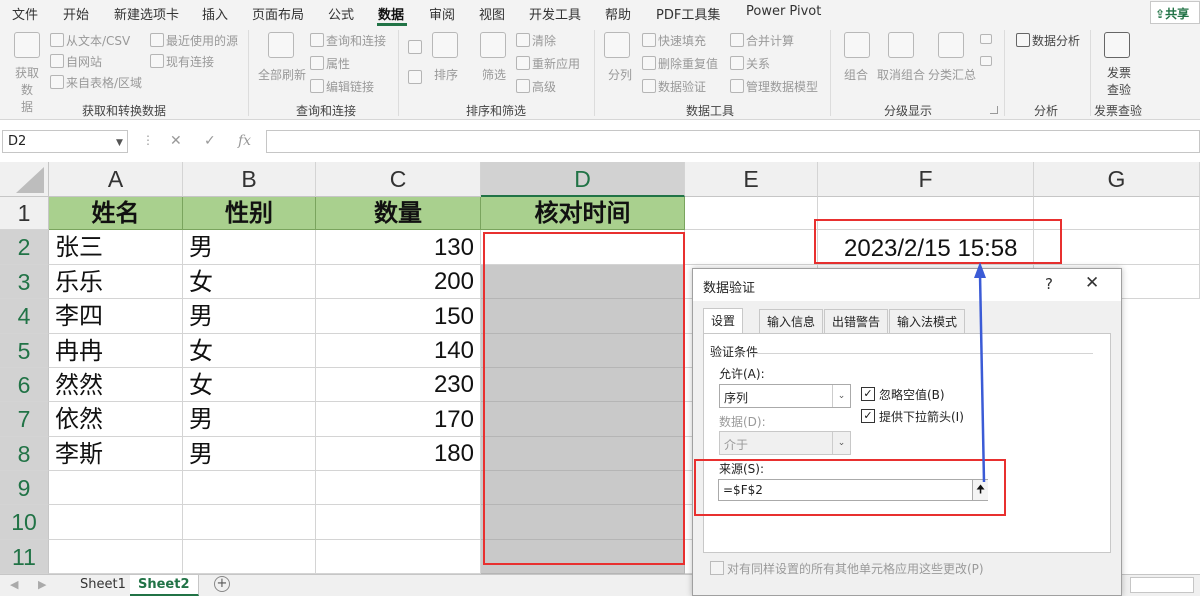 The image size is (1200, 596). Describe the element at coordinates (398, 213) in the screenshot. I see `header-cell-quantity: 数量` at that location.